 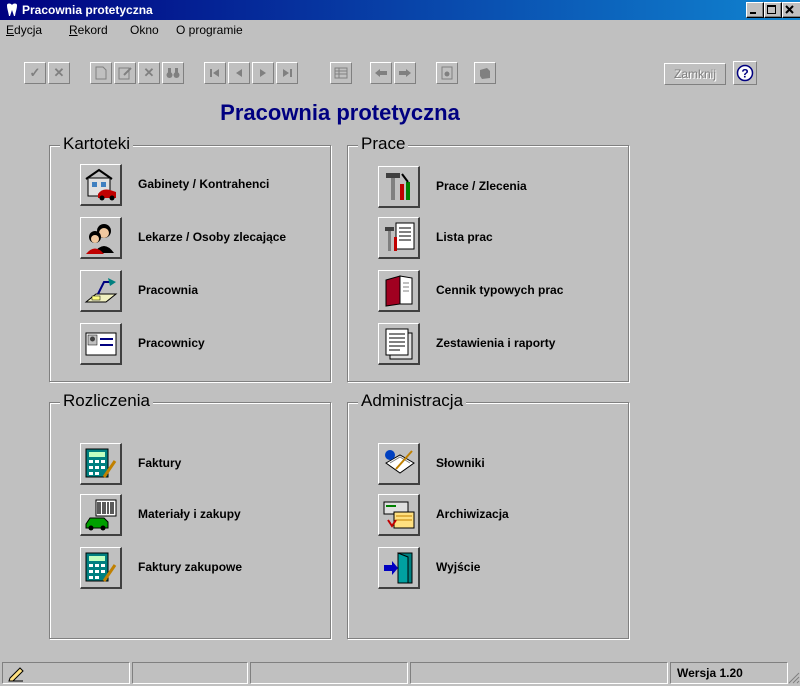 I want to click on item-gabinety: Gabinety / Kontrahenci, so click(x=220, y=185).